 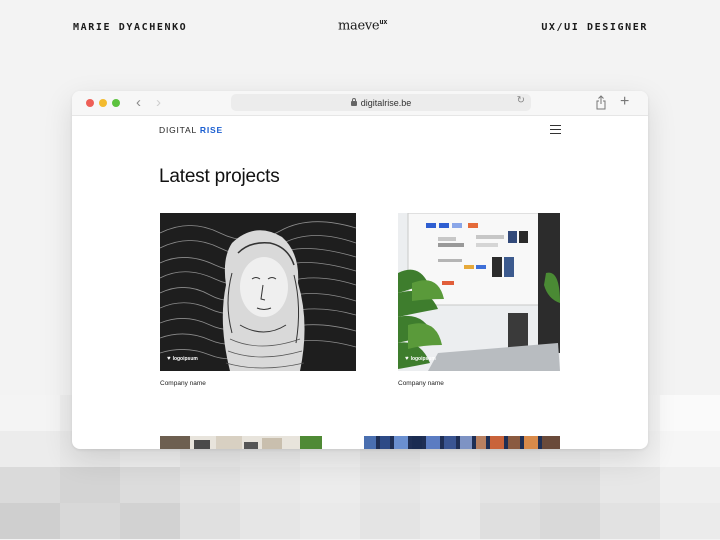 What do you see at coordinates (601, 102) in the screenshot?
I see `share-icon` at bounding box center [601, 102].